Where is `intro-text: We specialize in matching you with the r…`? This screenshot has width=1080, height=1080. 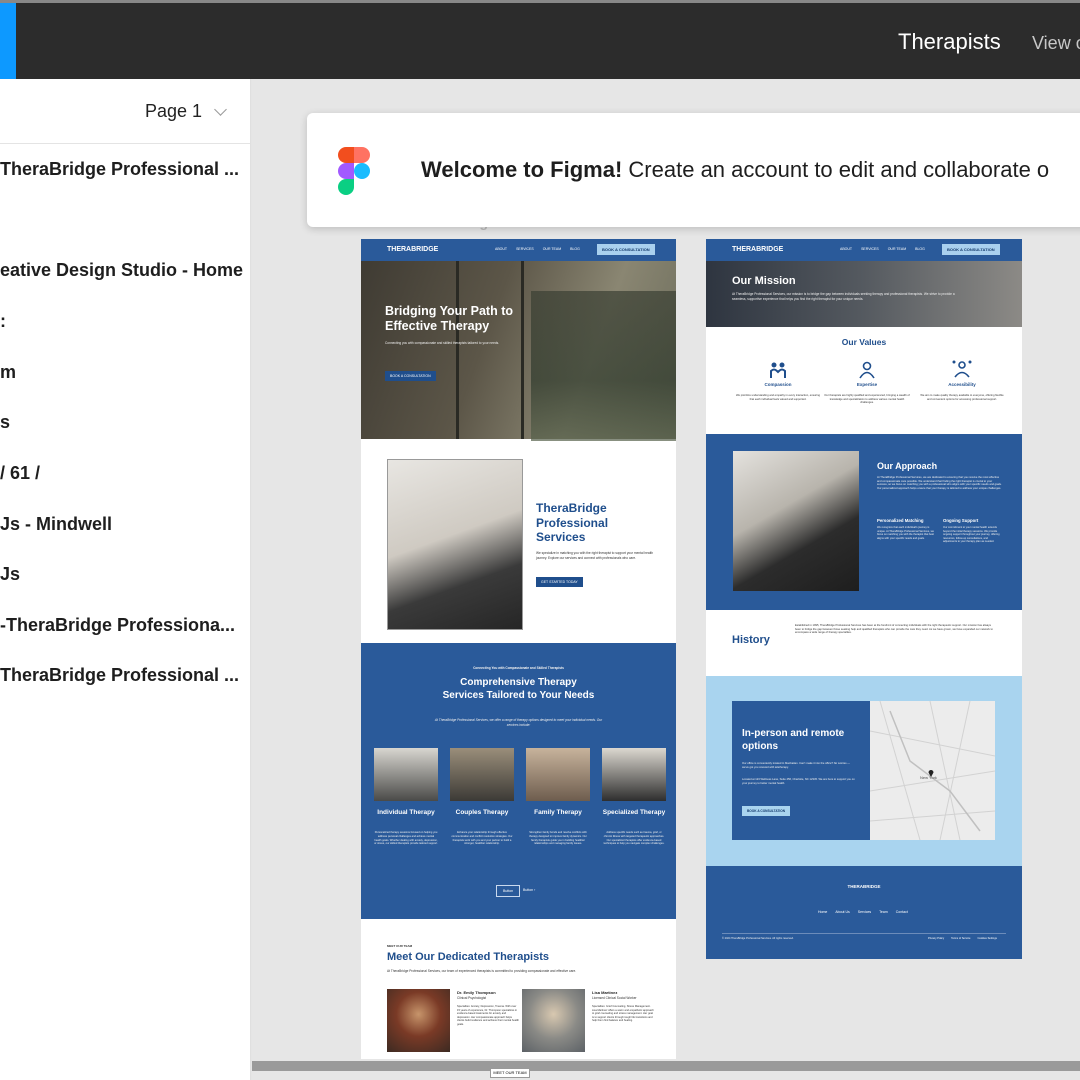
intro-text: We specialize in matching you with the r… is located at coordinates (595, 555).